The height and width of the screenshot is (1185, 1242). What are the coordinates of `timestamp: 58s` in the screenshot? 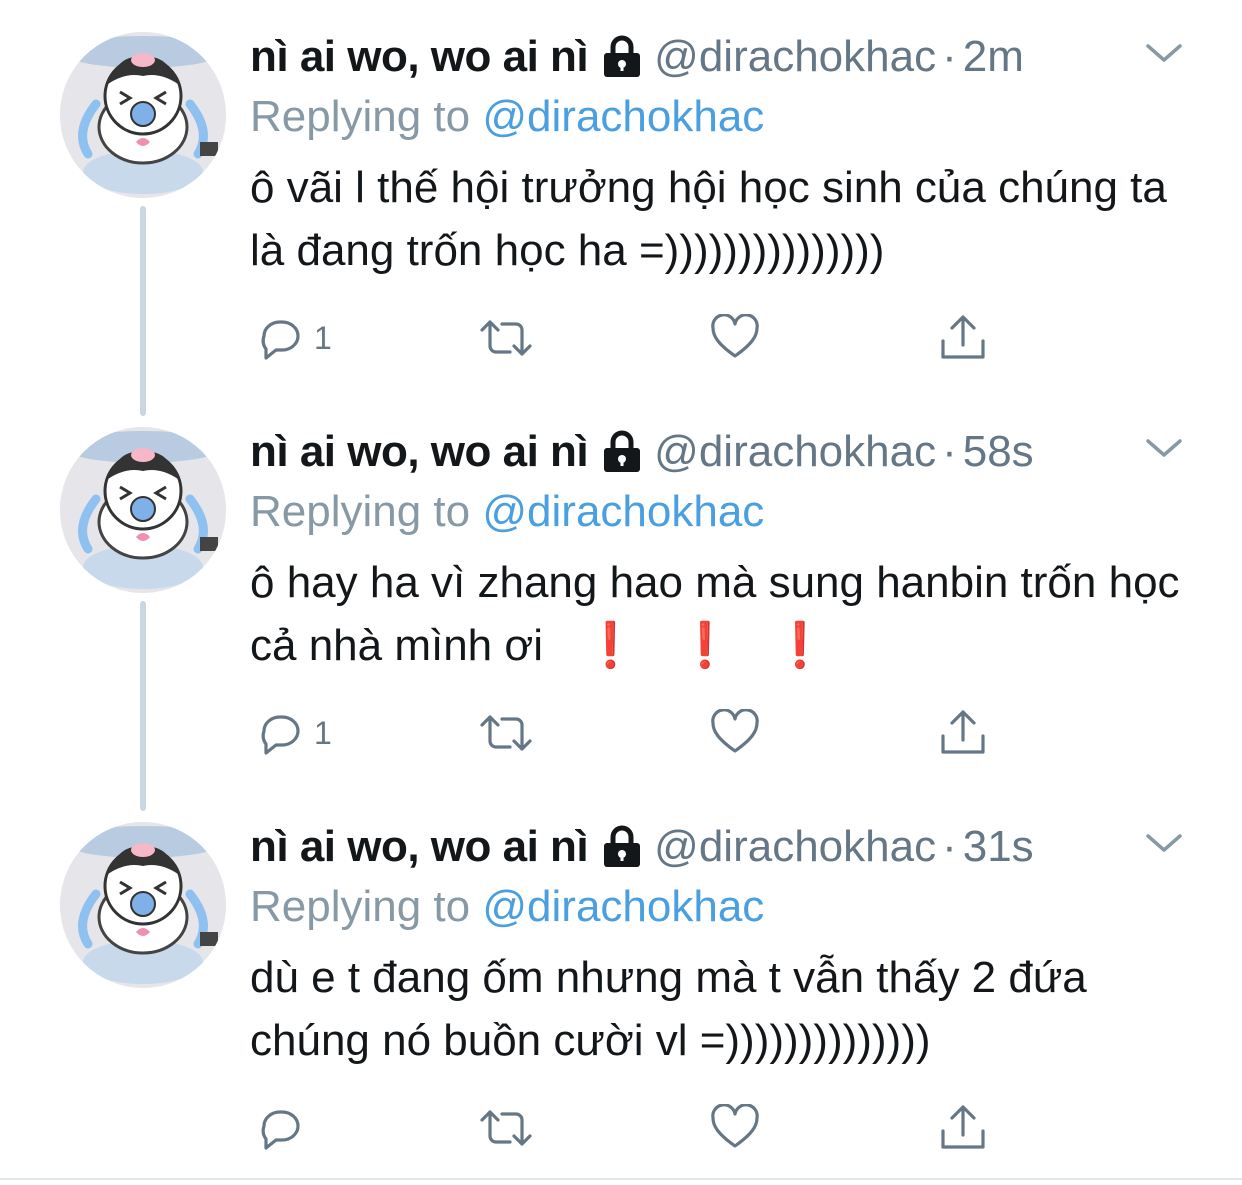 It's located at (998, 452).